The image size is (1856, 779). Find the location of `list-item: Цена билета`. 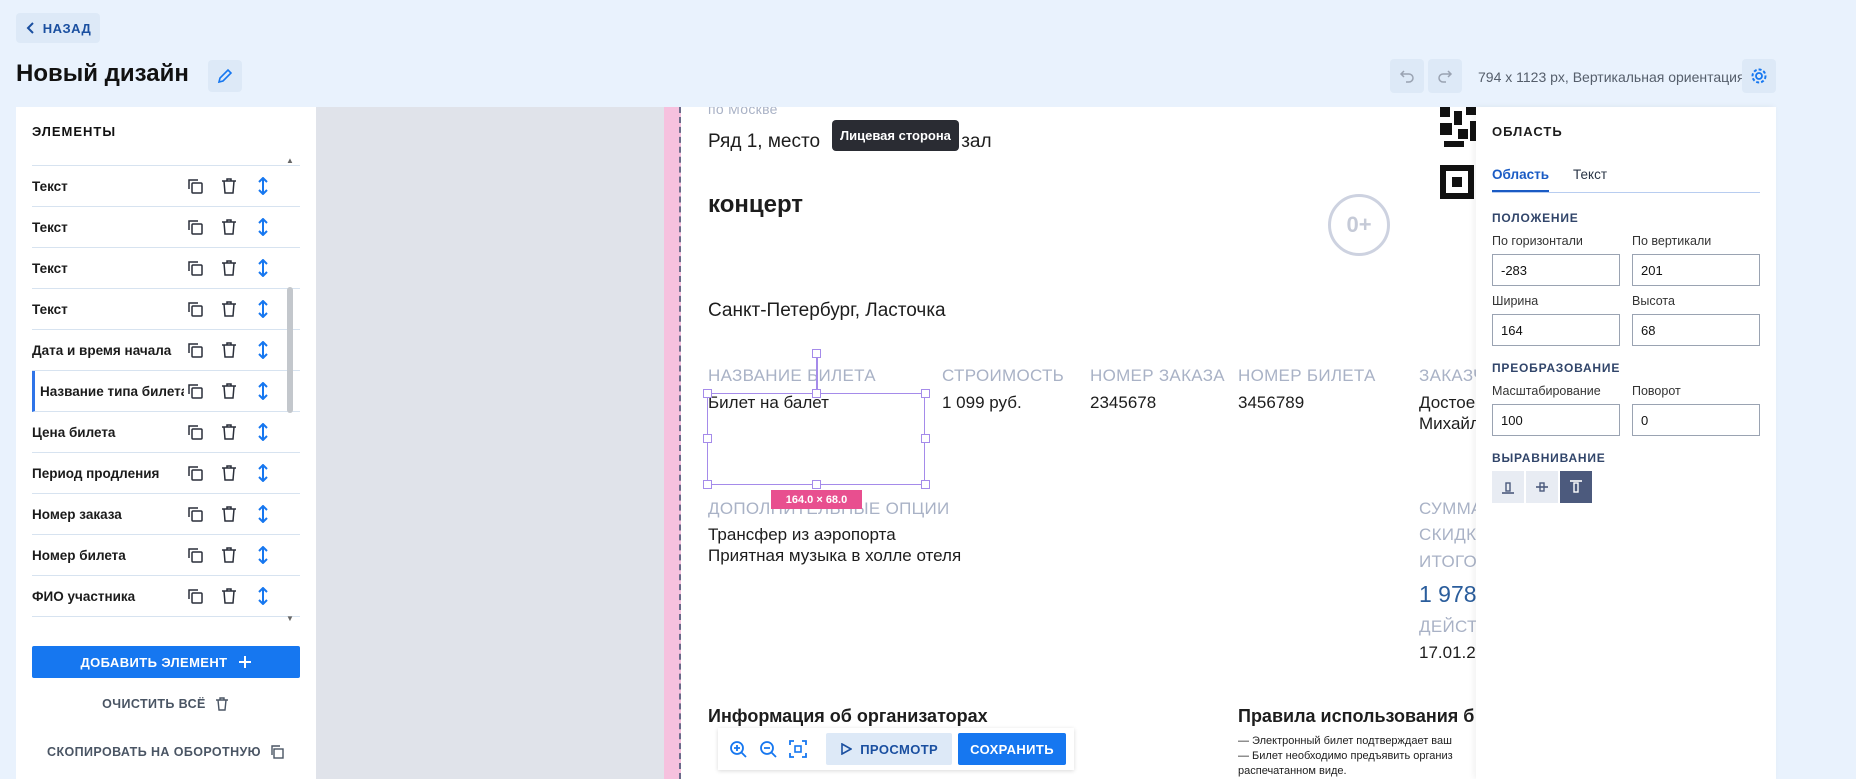

list-item: Цена билета is located at coordinates (166, 432).